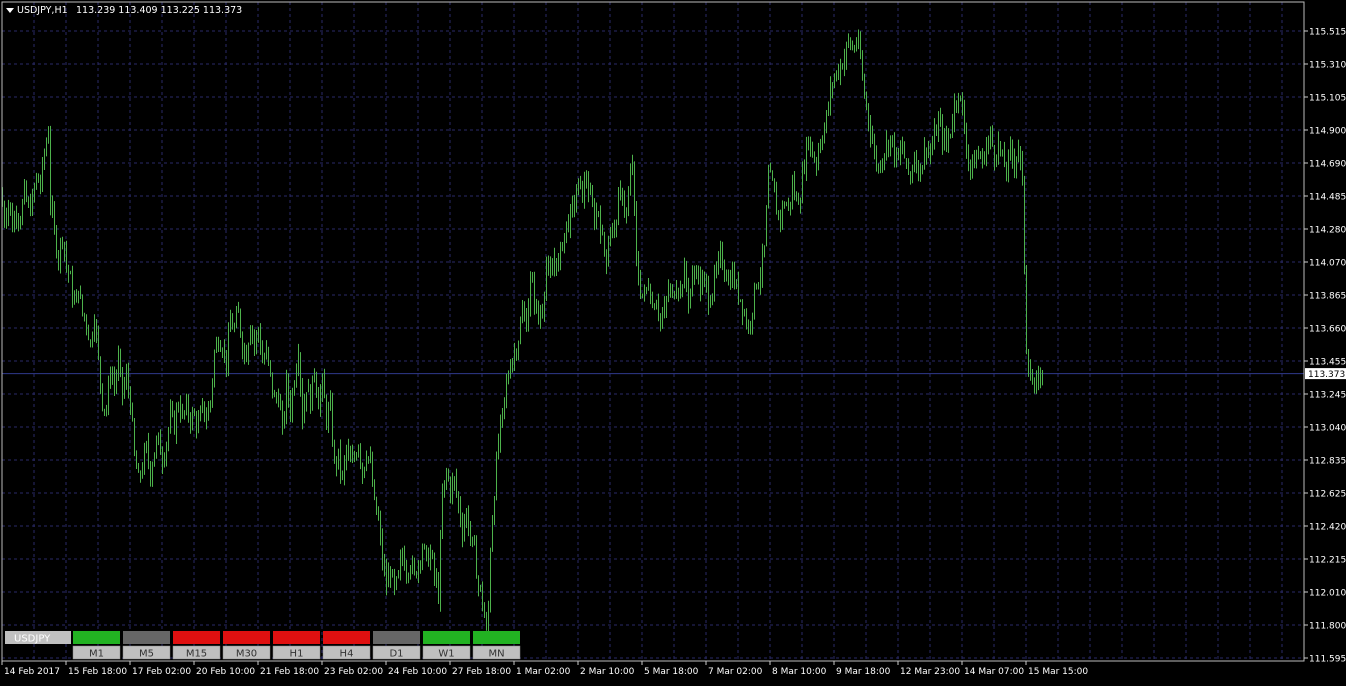 The width and height of the screenshot is (1346, 686). Describe the element at coordinates (289, 672) in the screenshot. I see `time-tick-label: 21 Feb 18:00` at that location.